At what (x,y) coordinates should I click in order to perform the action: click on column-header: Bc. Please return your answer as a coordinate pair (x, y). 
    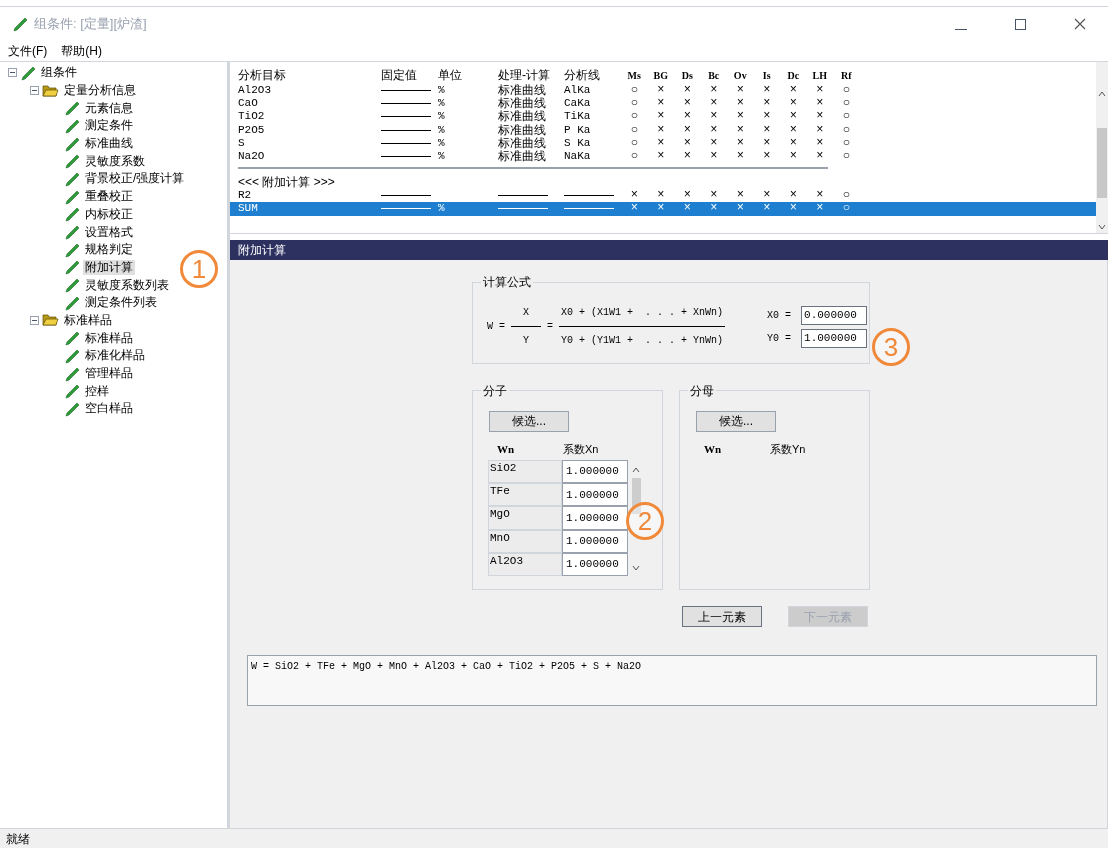
    Looking at the image, I should click on (713, 75).